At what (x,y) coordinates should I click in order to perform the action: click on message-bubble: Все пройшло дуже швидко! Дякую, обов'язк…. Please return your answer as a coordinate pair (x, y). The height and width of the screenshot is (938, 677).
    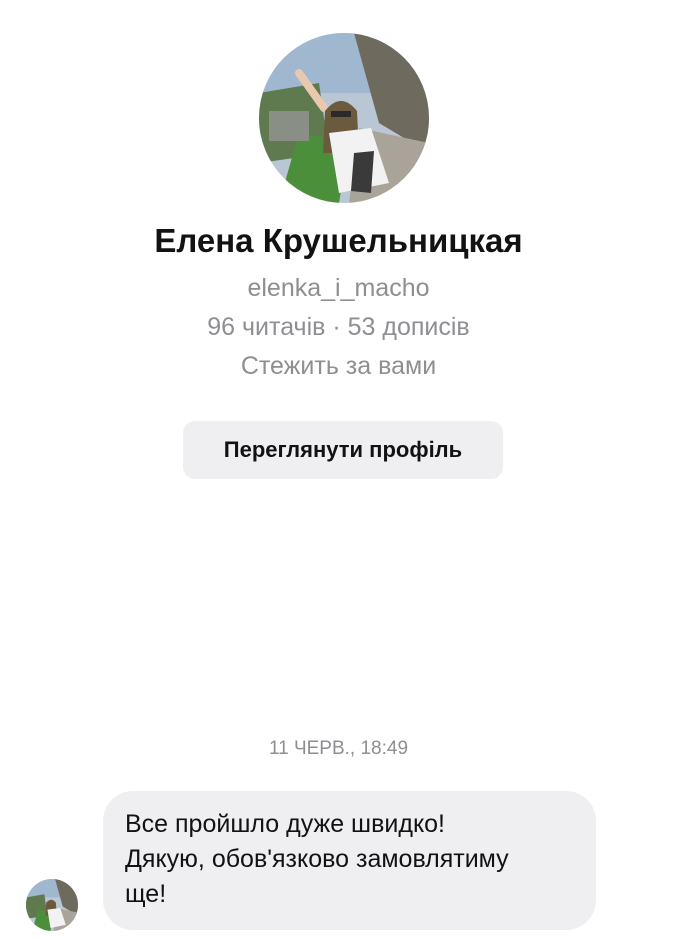
    Looking at the image, I should click on (349, 860).